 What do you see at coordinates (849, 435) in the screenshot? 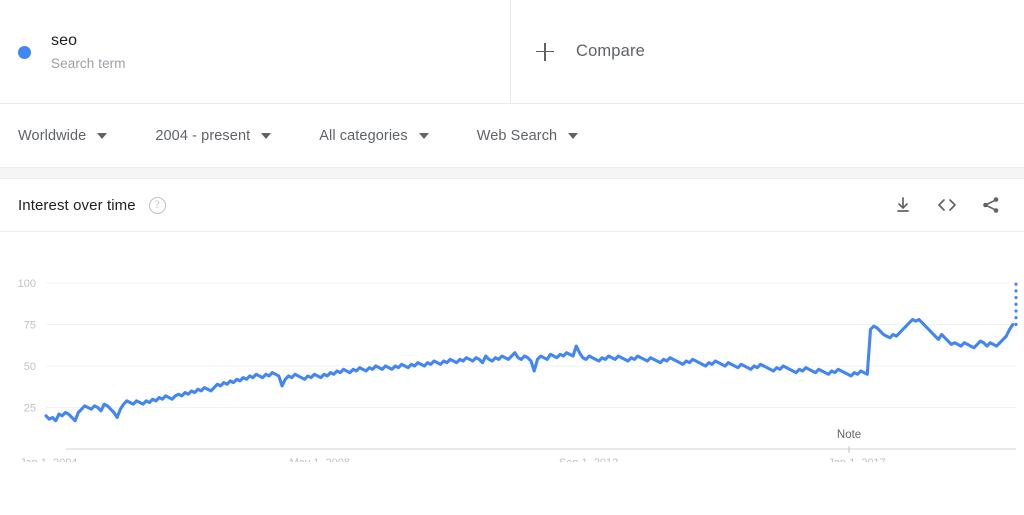
I see `chart-note-label: Note` at bounding box center [849, 435].